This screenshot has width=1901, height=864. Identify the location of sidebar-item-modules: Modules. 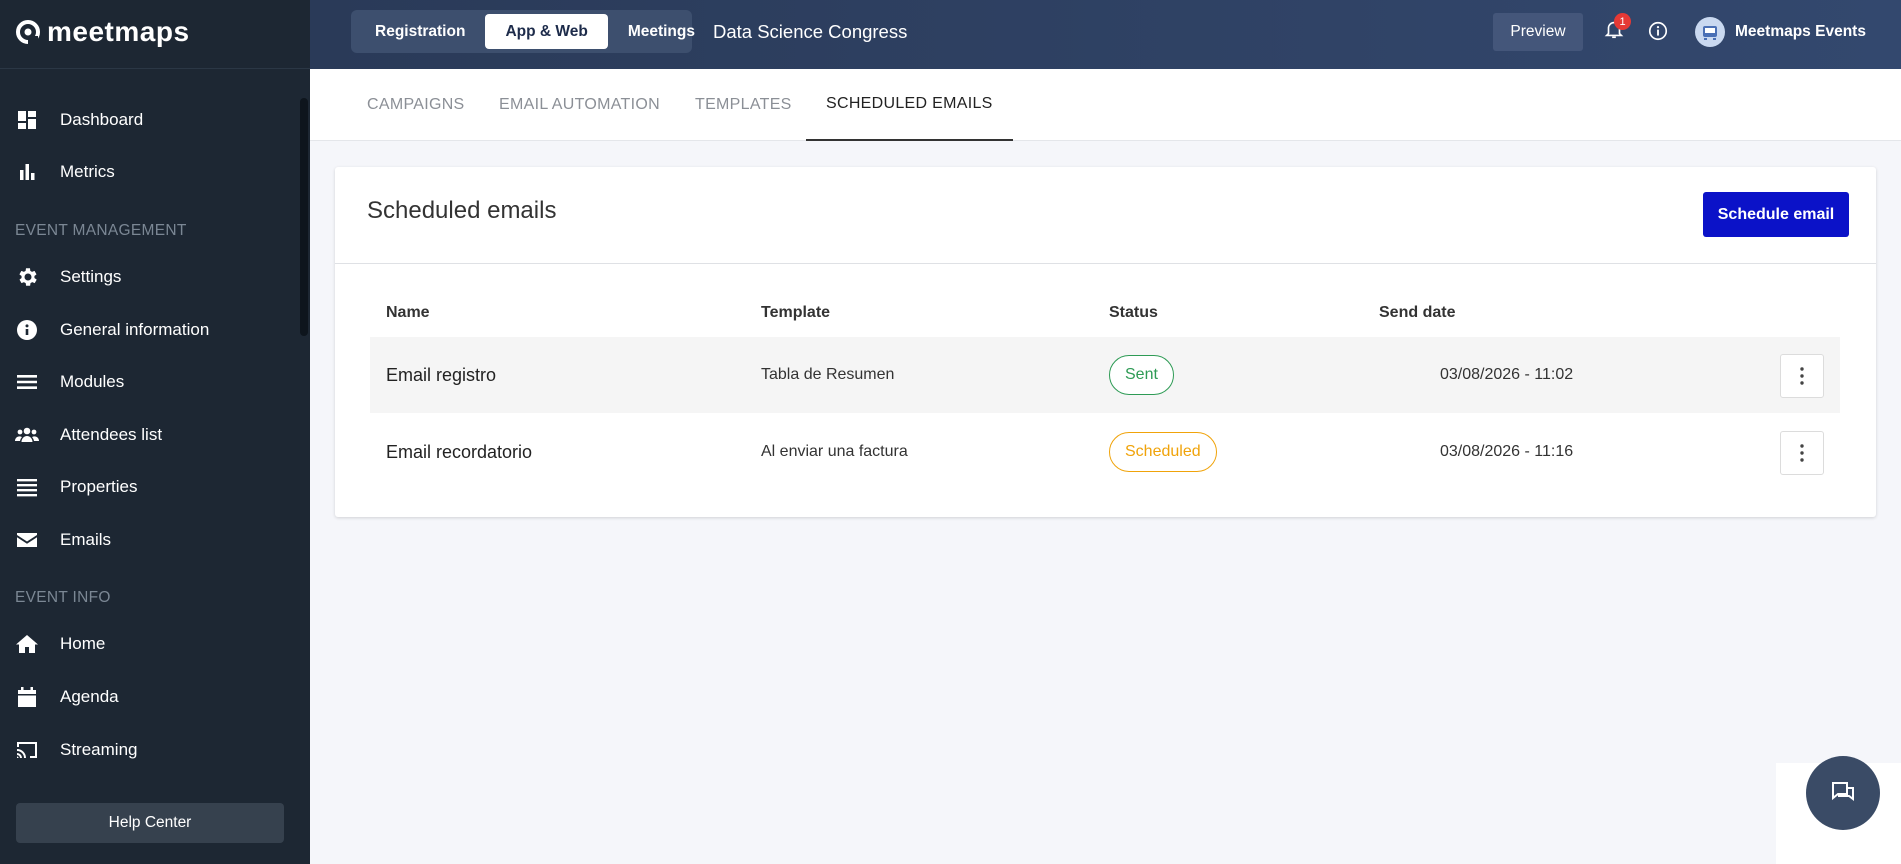
(150, 382).